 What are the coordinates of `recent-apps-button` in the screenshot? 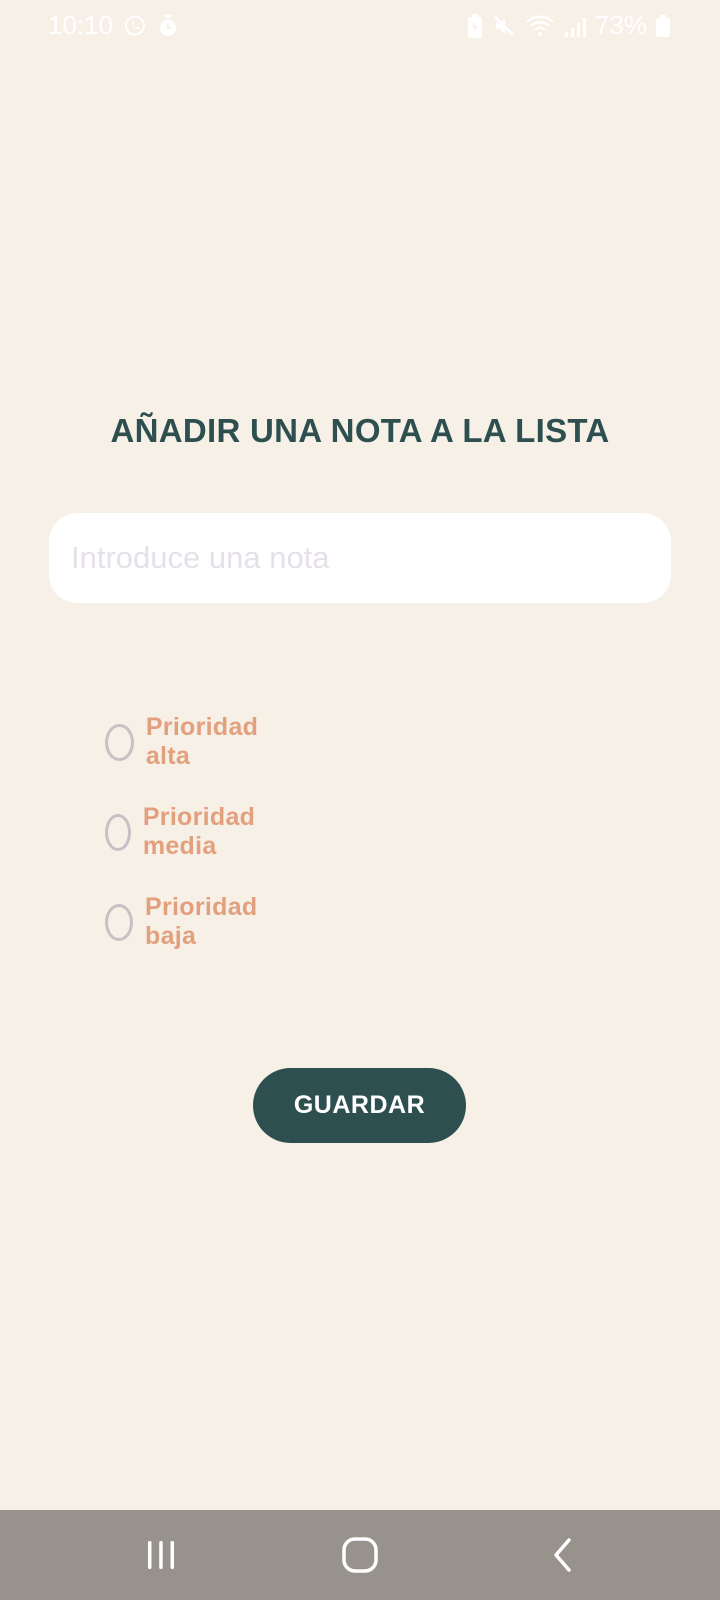 It's located at (161, 1555).